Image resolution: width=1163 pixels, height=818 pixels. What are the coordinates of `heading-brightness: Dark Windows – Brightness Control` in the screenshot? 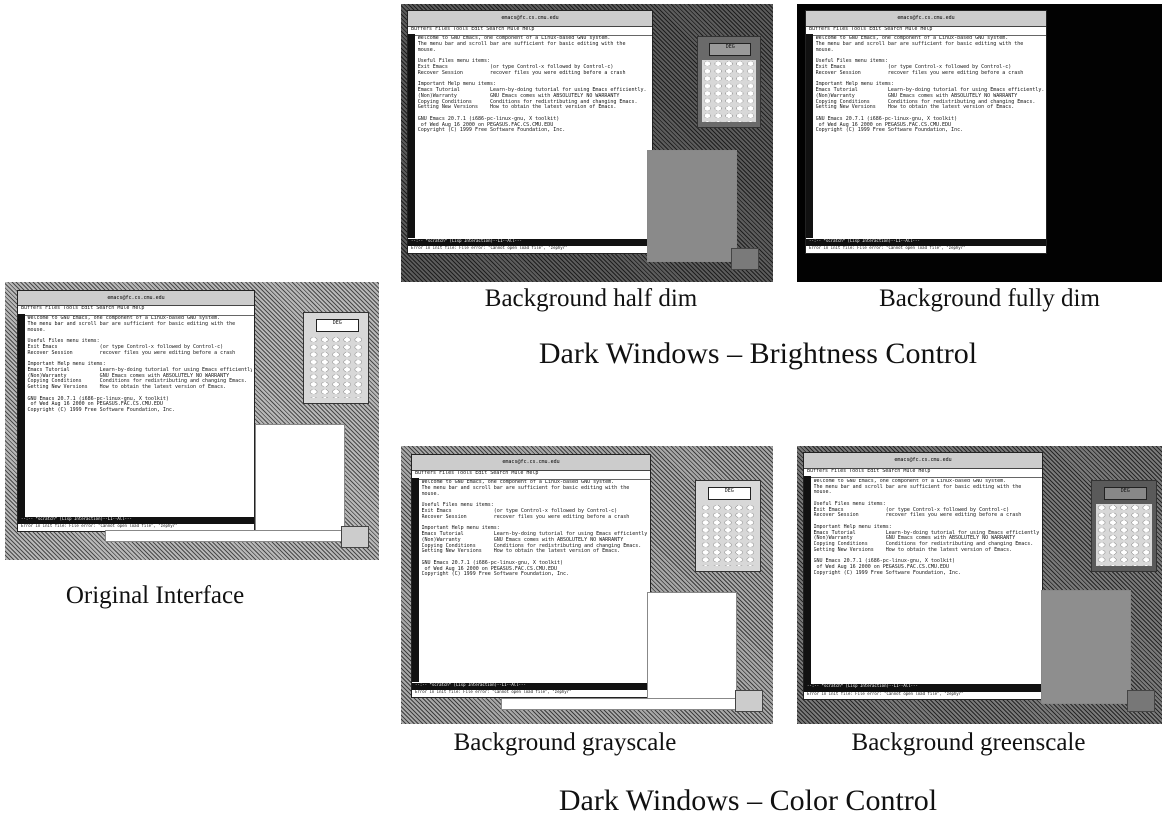 It's located at (758, 353).